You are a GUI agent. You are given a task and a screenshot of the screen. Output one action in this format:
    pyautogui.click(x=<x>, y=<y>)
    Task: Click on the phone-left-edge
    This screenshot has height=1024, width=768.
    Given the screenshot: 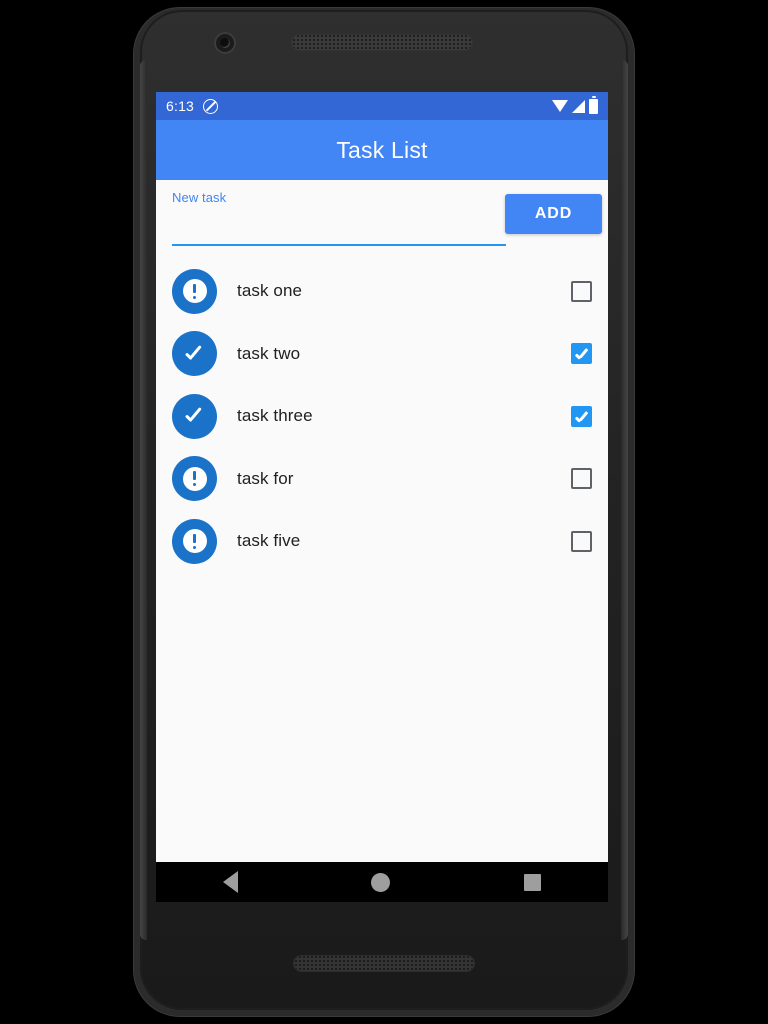 What is the action you would take?
    pyautogui.click(x=143, y=500)
    